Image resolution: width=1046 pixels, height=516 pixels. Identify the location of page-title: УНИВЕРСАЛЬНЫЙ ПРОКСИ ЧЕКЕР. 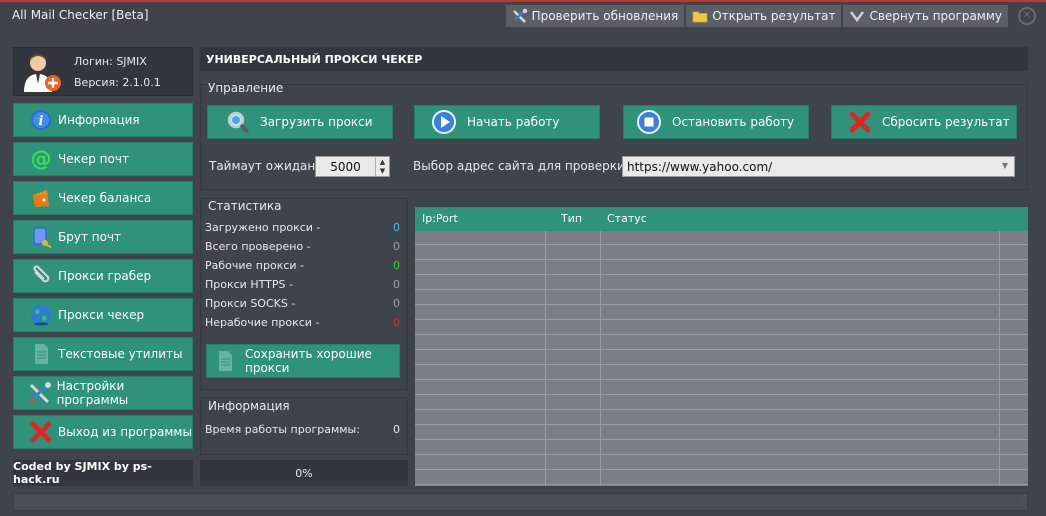
(614, 59).